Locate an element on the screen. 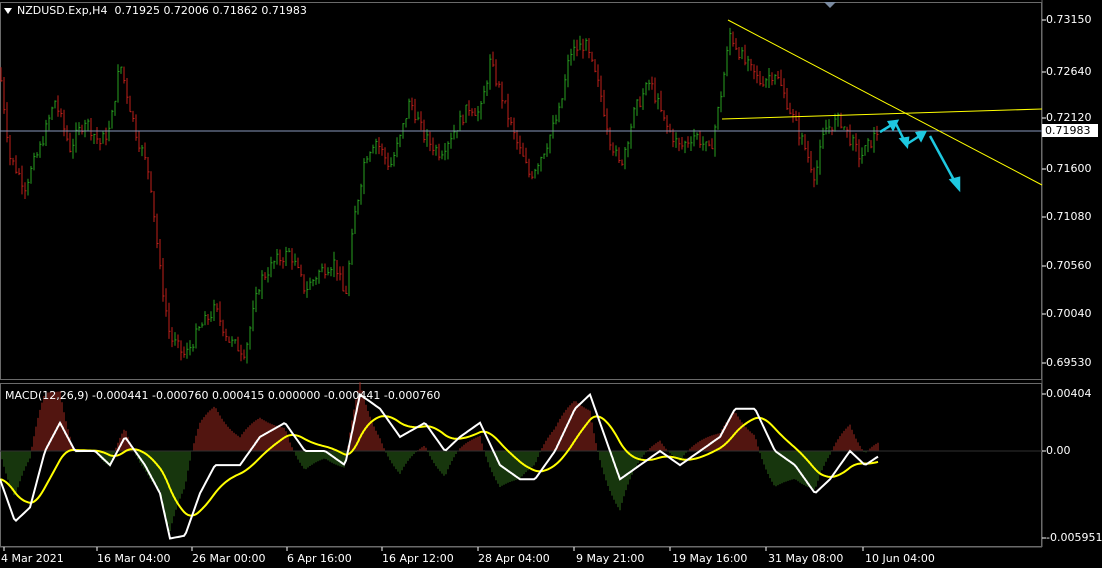  price-axis-label: 0.70040 is located at coordinates (1069, 313).